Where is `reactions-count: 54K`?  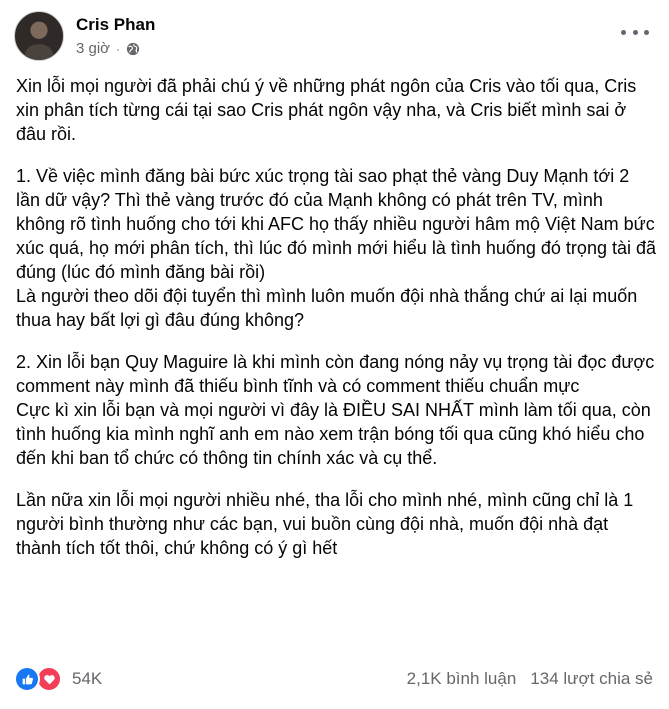 reactions-count: 54K is located at coordinates (87, 678).